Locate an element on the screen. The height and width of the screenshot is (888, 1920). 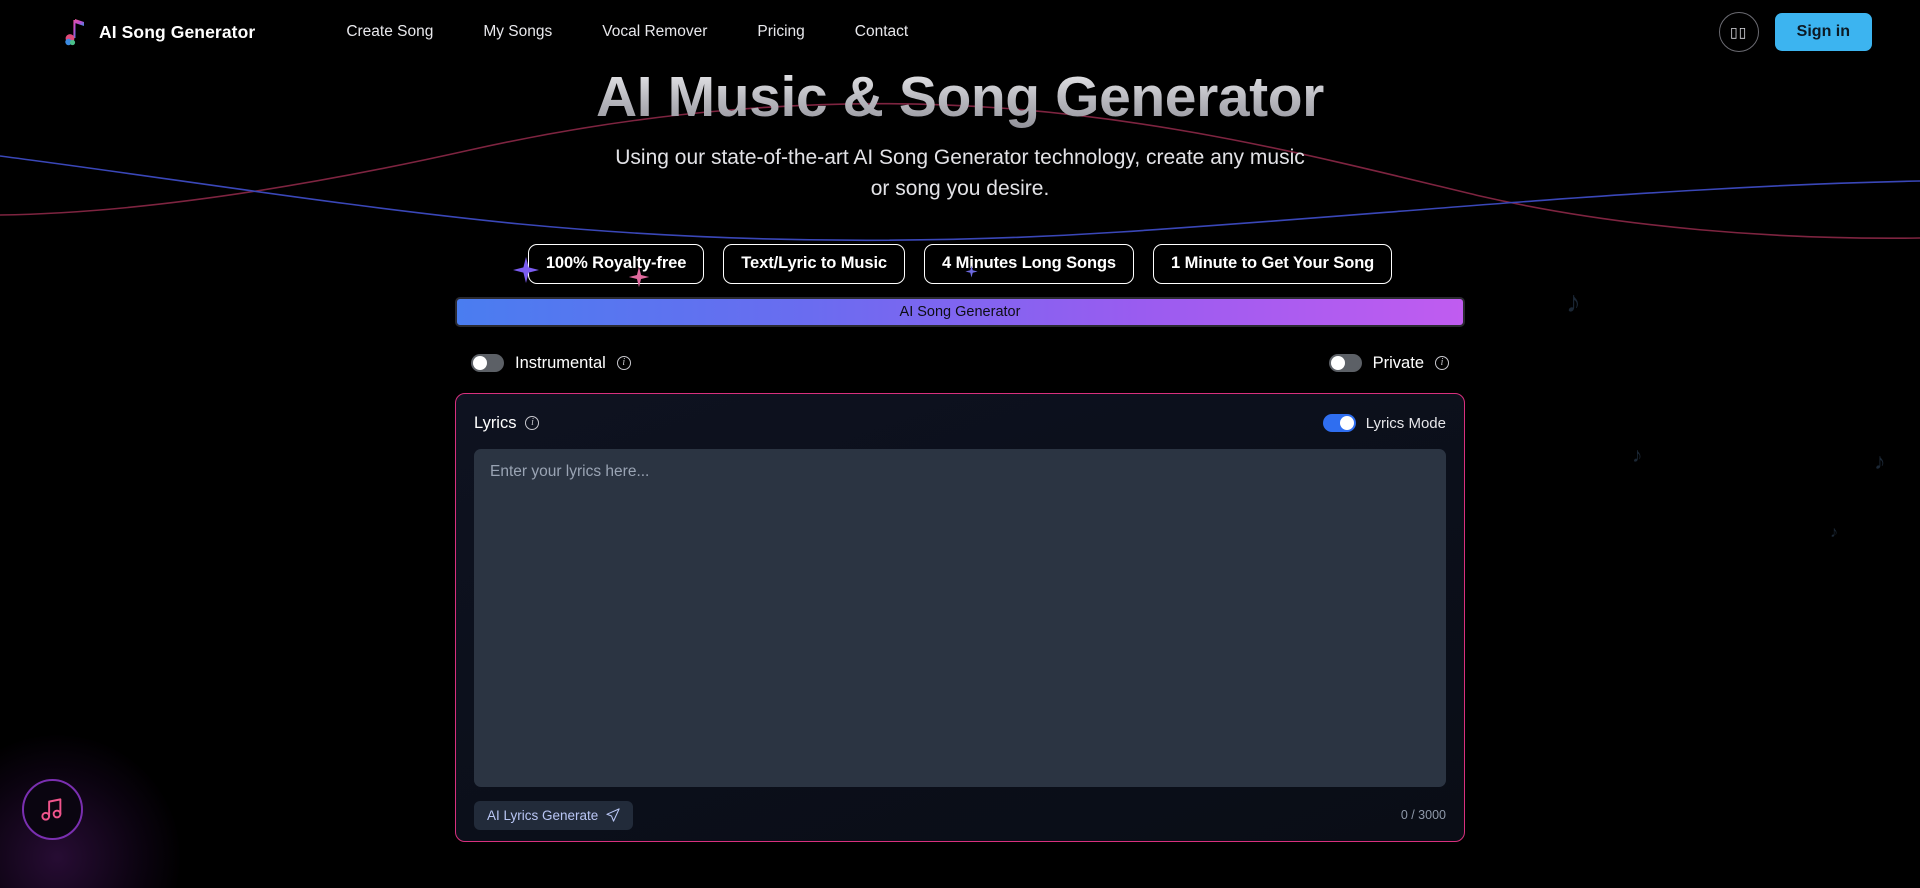
lyrics-panel-footer: AI Lyrics Generate 0 / 3000 is located at coordinates (960, 815).